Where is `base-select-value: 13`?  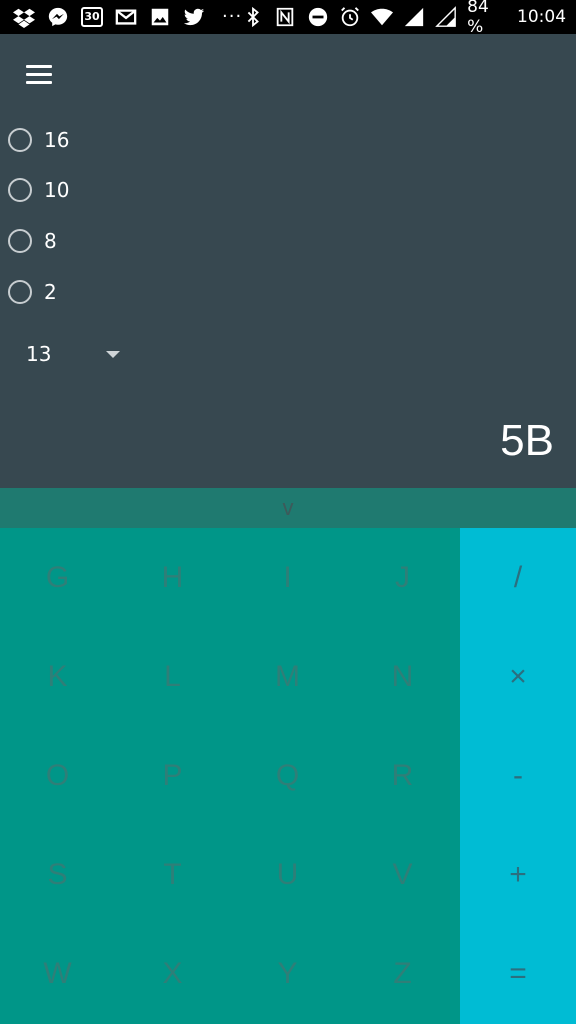 base-select-value: 13 is located at coordinates (39, 354).